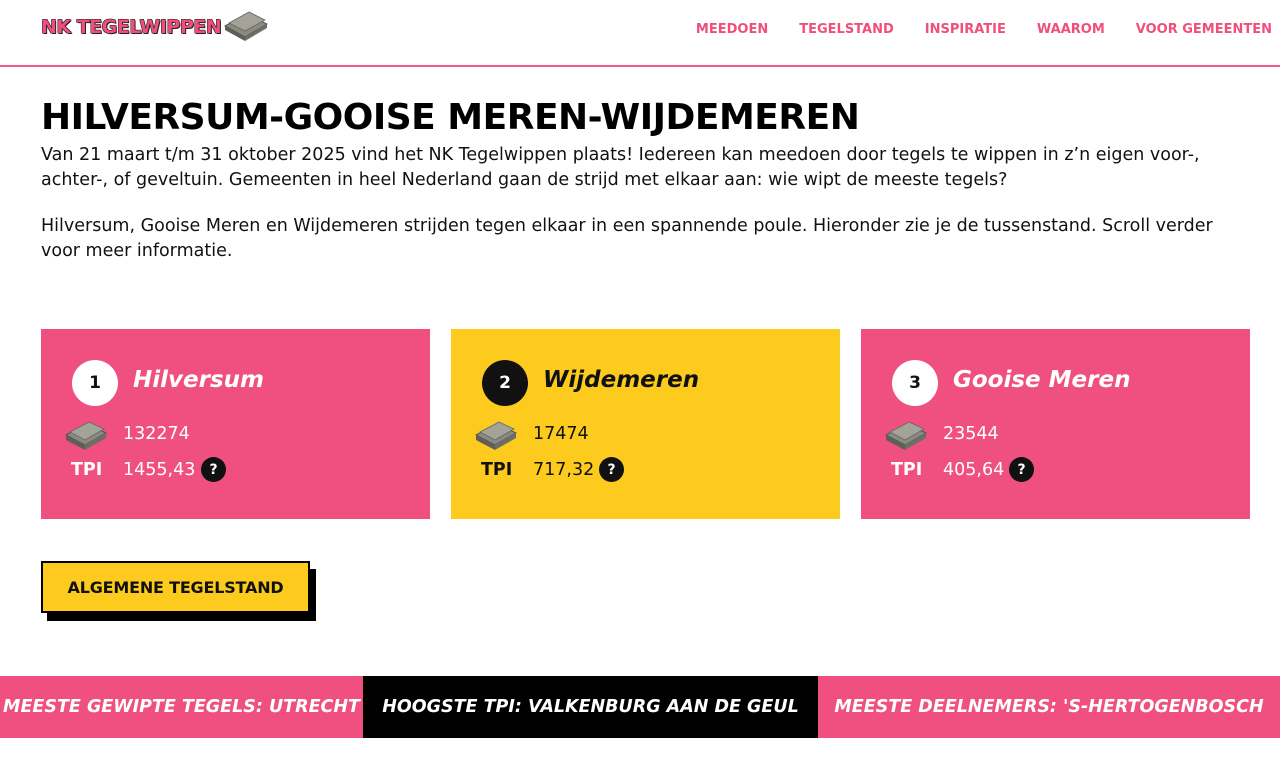 Image resolution: width=1280 pixels, height=767 pixels. What do you see at coordinates (159, 470) in the screenshot?
I see `tpi-value: 1455,43` at bounding box center [159, 470].